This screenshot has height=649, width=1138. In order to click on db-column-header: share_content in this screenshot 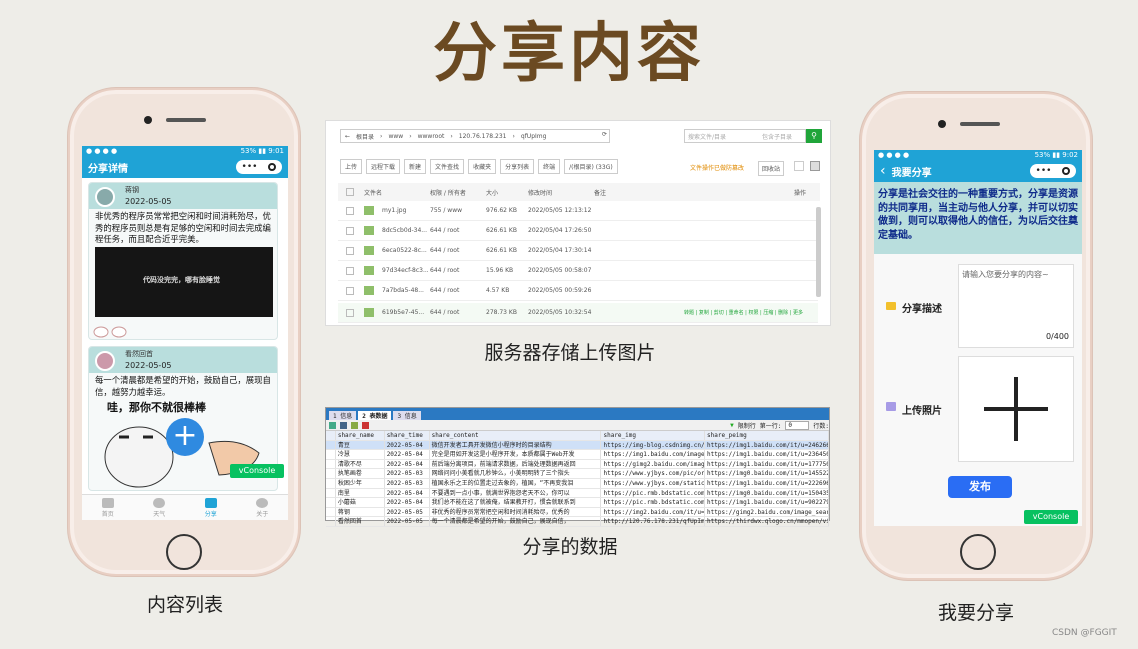, I will do `click(516, 435)`.